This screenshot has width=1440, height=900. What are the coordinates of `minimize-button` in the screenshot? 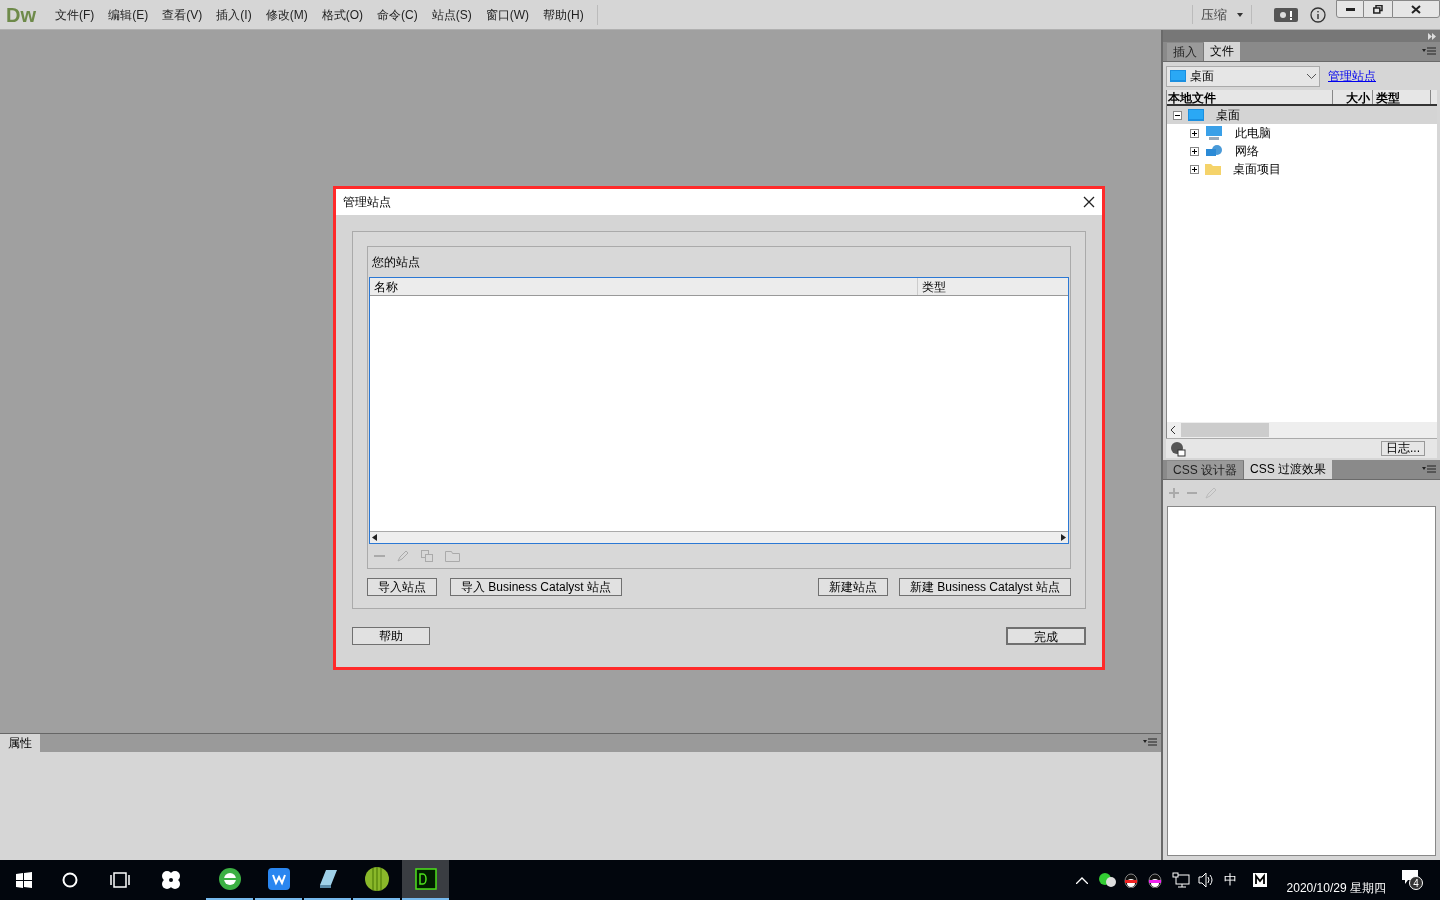 It's located at (1350, 9).